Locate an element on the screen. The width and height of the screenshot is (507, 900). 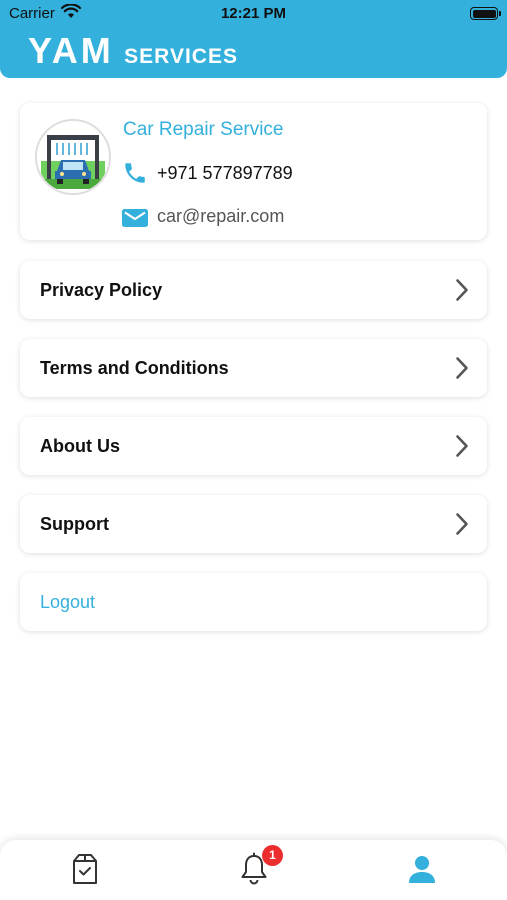
phone-number: +971 577897789 is located at coordinates (225, 173).